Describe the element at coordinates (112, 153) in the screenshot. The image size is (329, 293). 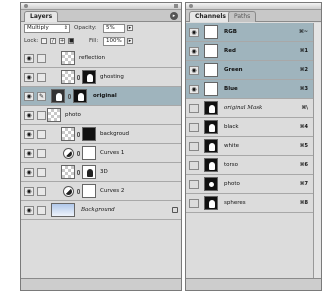
I see `layer-name: Curves 1` at that location.